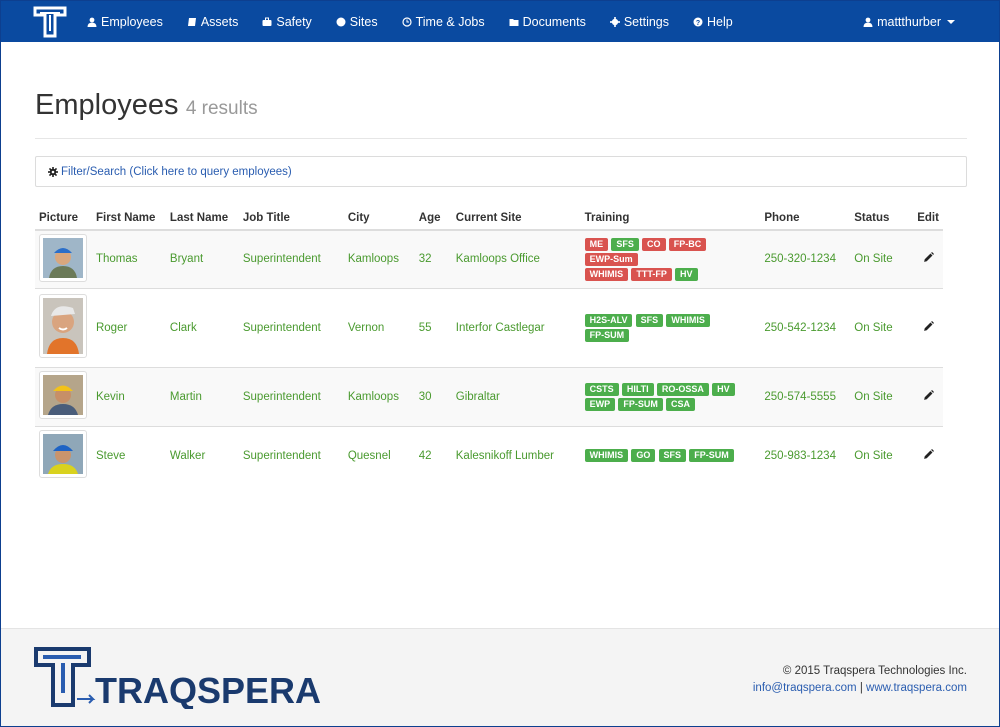 The width and height of the screenshot is (1000, 727). I want to click on nav-documents: Documents, so click(547, 22).